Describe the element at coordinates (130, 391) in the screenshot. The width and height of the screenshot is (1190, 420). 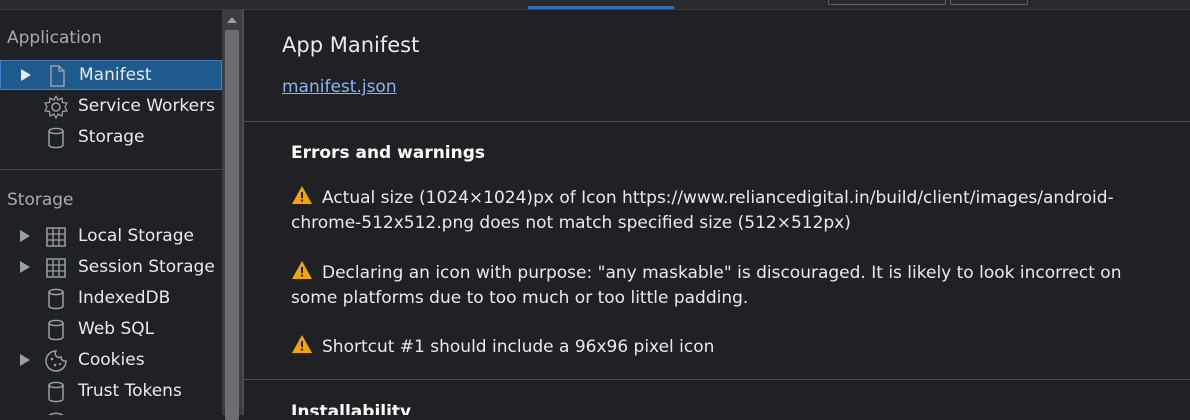
I see `sidebar-item-label: Trust Tokens` at that location.